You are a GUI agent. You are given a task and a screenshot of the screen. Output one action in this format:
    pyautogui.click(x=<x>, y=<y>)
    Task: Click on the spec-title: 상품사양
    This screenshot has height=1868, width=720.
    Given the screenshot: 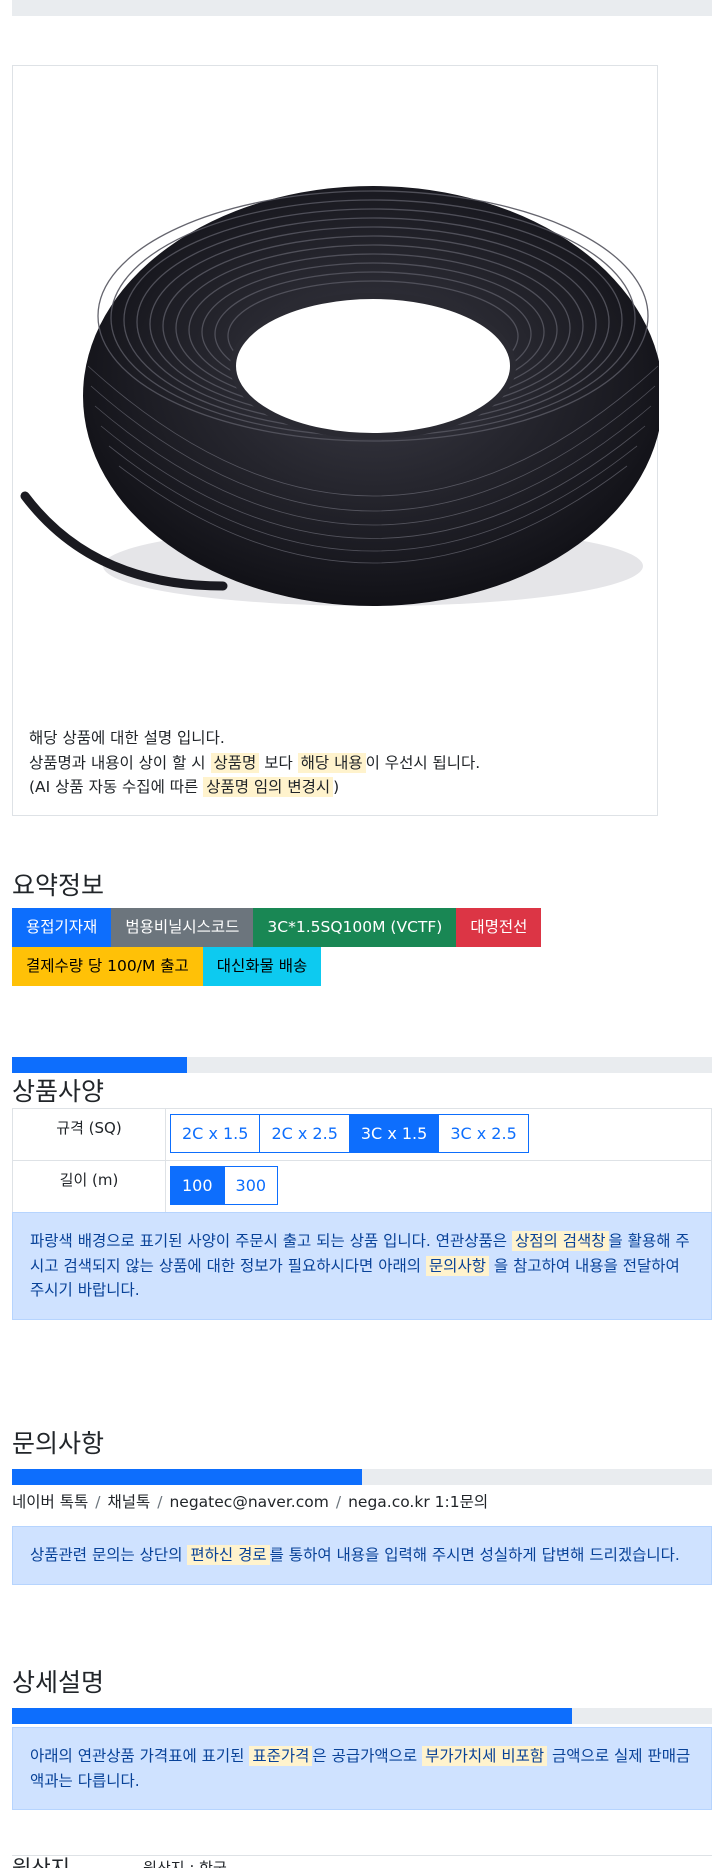 What is the action you would take?
    pyautogui.click(x=58, y=1091)
    